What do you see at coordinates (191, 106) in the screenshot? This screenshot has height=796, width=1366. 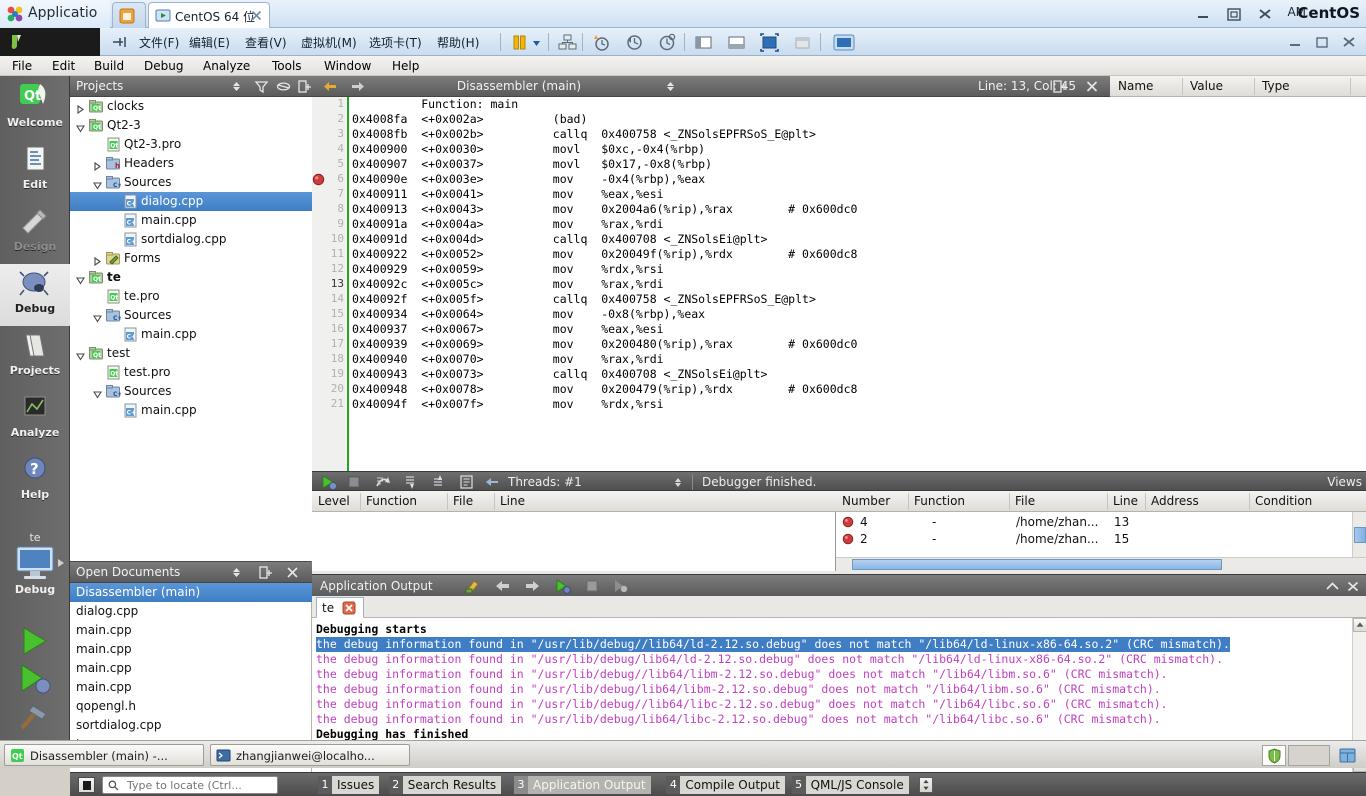 I see `project-tree-item-clocks: Qt clocks` at bounding box center [191, 106].